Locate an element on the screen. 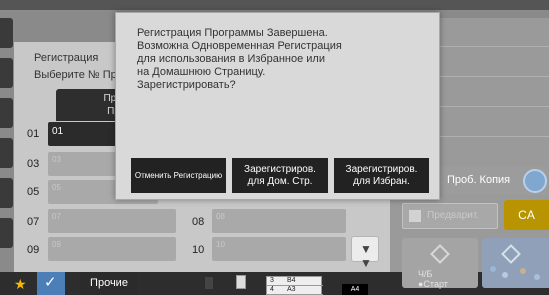  dialog-message-line: для использования в Избранное или is located at coordinates (231, 59).